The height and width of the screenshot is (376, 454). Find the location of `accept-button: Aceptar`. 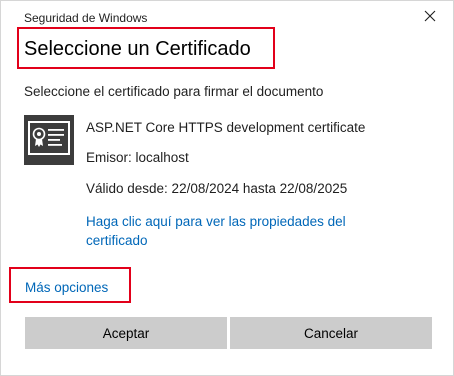

accept-button: Aceptar is located at coordinates (126, 333).